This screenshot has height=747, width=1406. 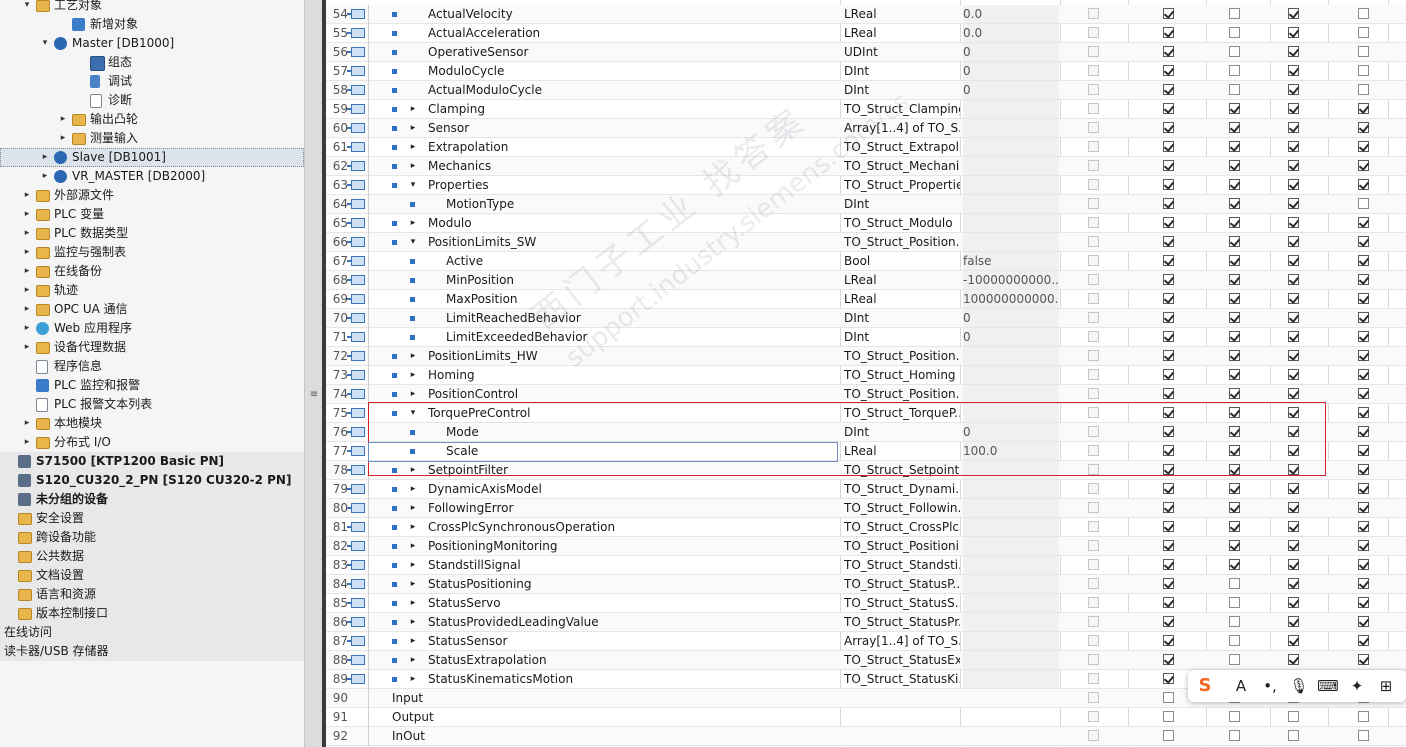 I want to click on tree-item: ▸ 输出凸轮, so click(x=152, y=119).